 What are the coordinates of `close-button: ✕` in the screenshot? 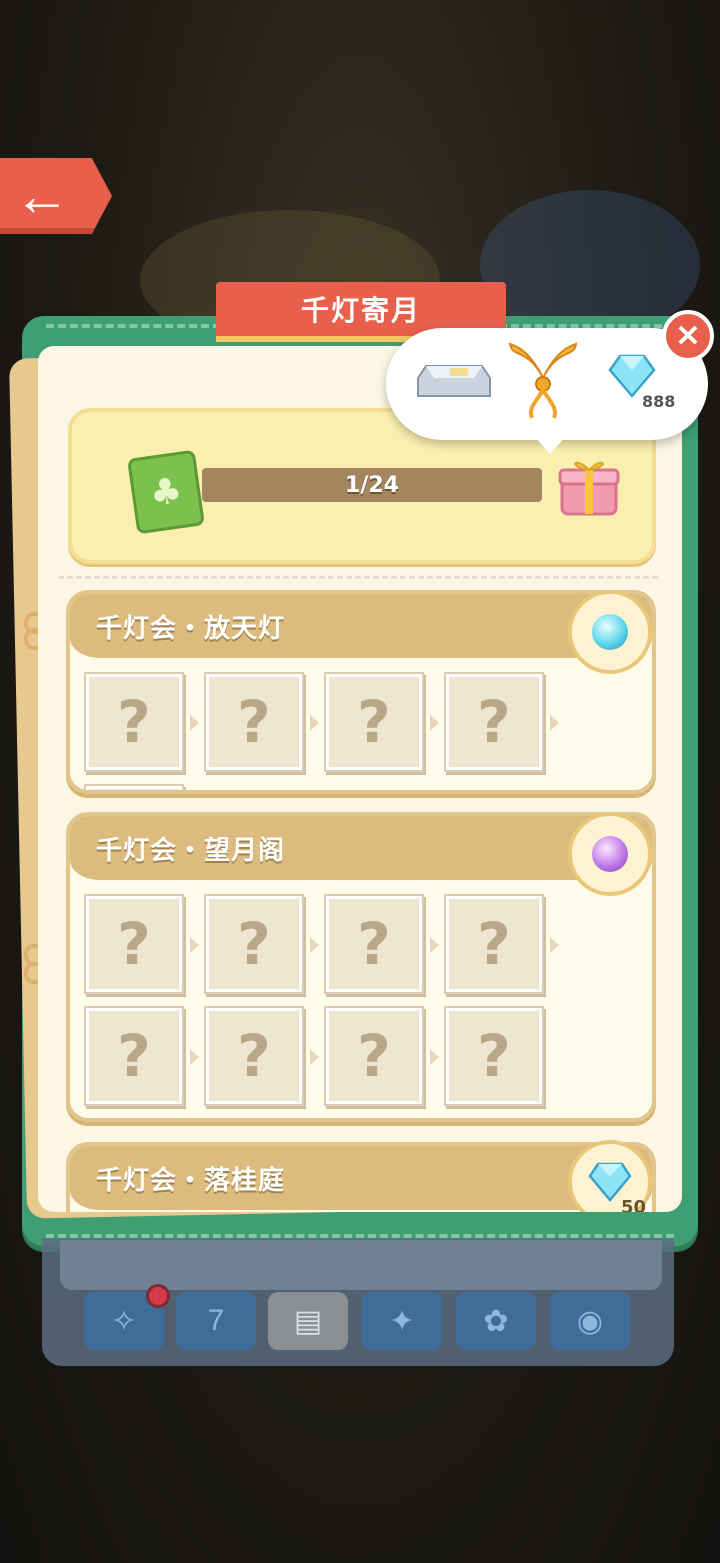 It's located at (688, 336).